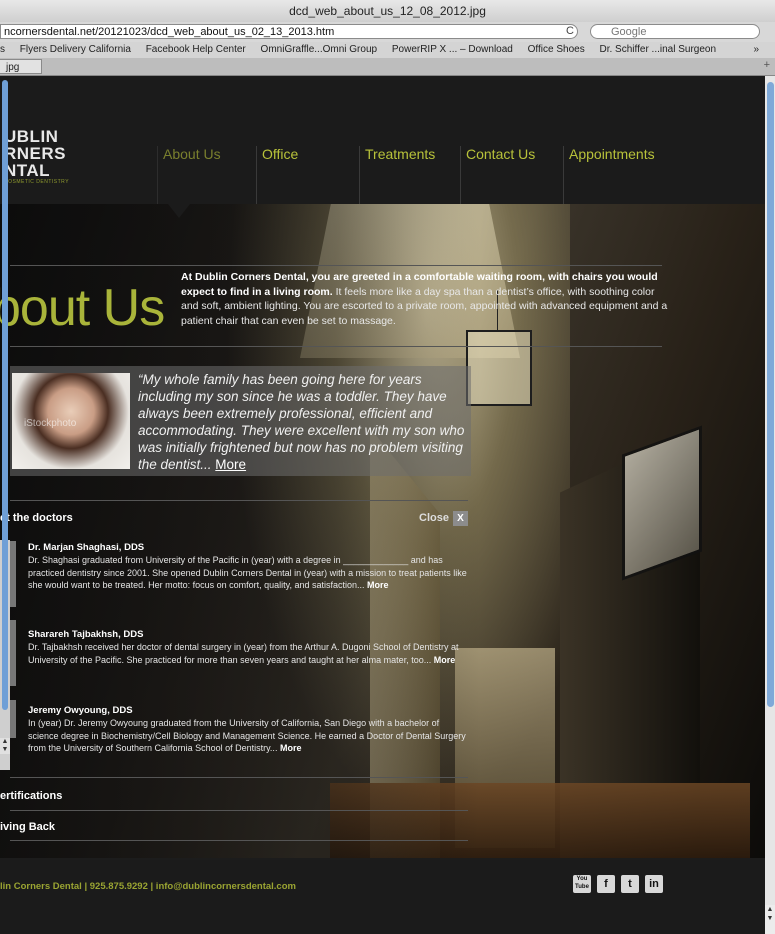  What do you see at coordinates (82, 308) in the screenshot?
I see `page-title: bout Us` at bounding box center [82, 308].